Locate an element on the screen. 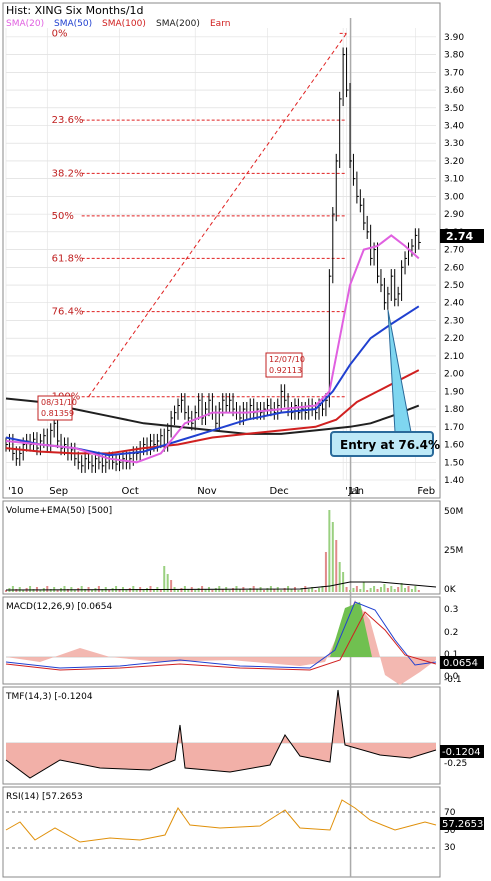 The height and width of the screenshot is (881, 491). fib-label-1: 23.6% is located at coordinates (68, 120).